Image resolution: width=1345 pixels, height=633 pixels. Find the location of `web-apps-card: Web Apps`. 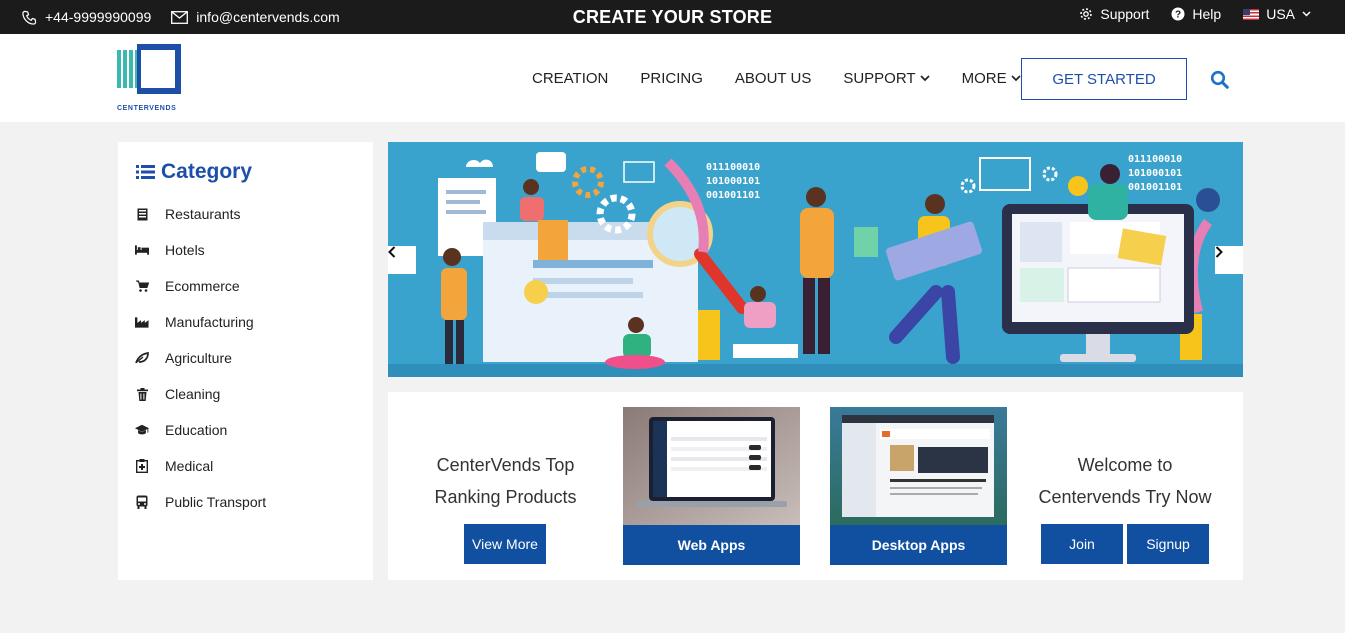

web-apps-card: Web Apps is located at coordinates (711, 486).